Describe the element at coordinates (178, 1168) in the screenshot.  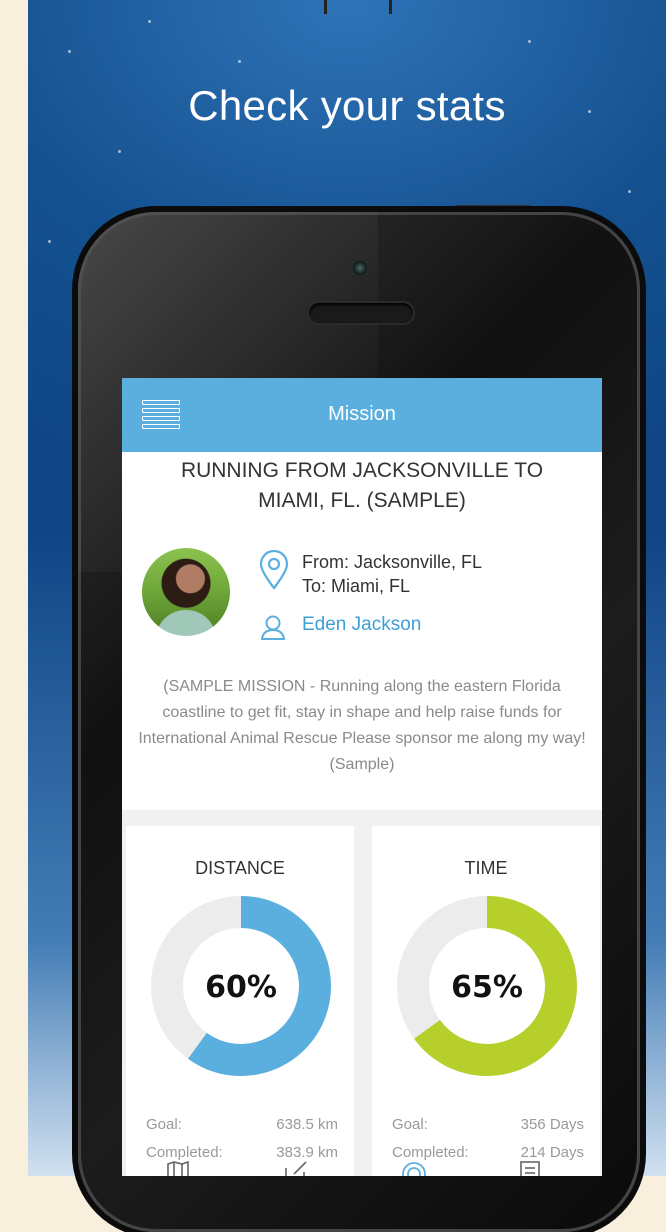
I see `map-icon` at that location.